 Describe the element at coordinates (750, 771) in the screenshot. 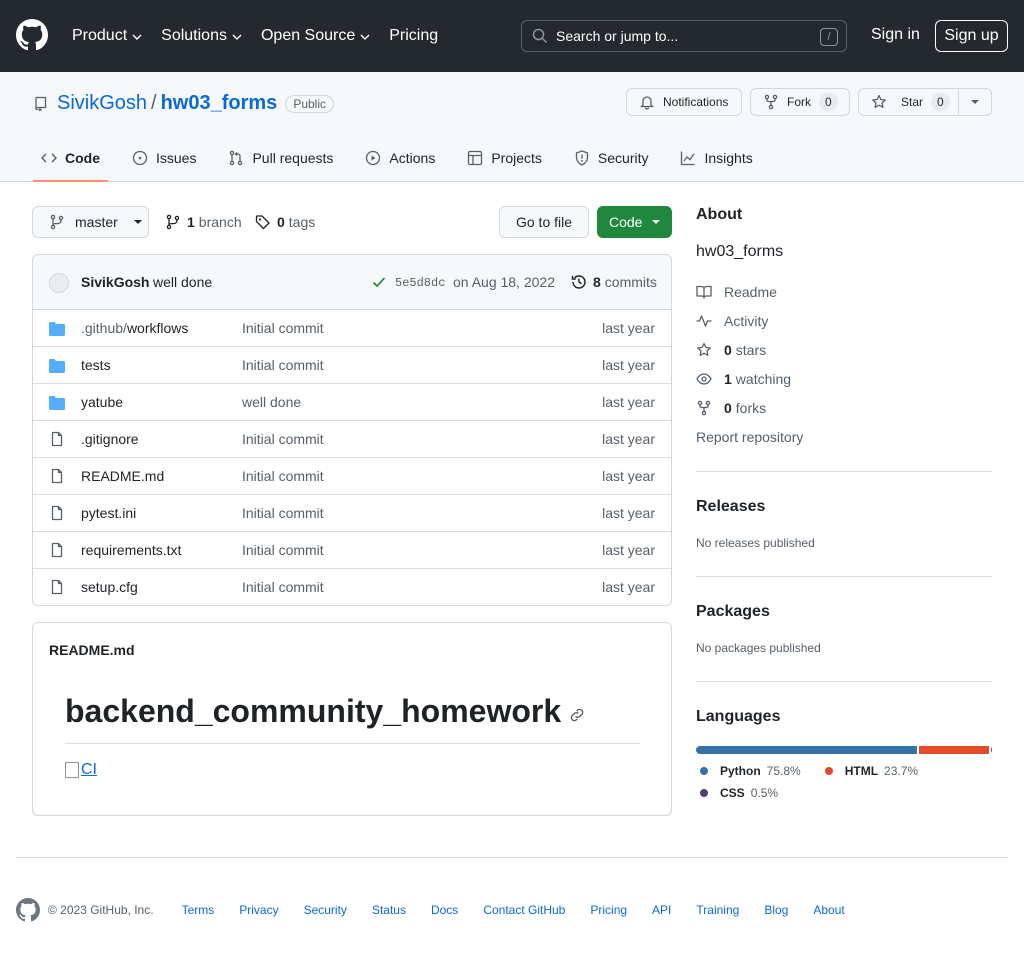

I see `language-item-python: Python 75.8%` at that location.